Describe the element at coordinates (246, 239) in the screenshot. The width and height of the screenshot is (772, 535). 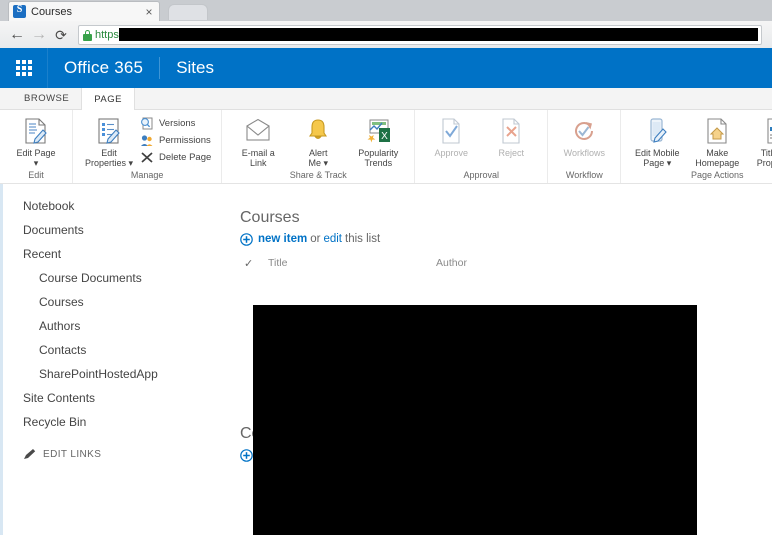
I see `add-circle-icon` at that location.